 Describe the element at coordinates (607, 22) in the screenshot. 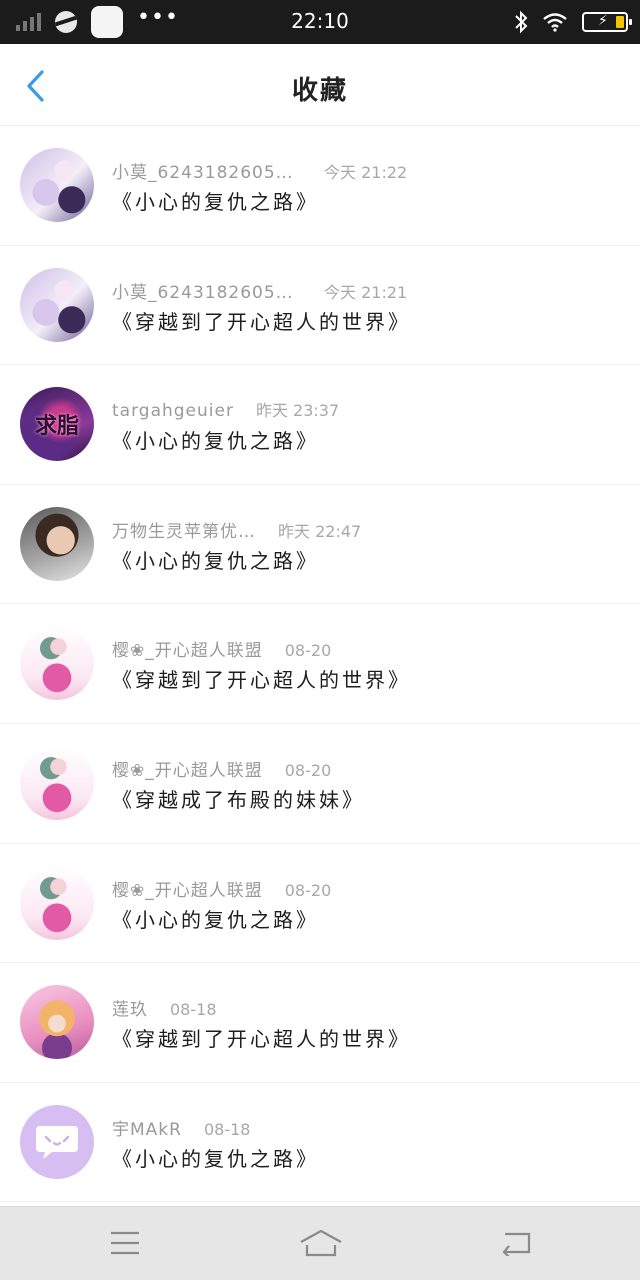

I see `battery-charging-icon: ⚡` at that location.